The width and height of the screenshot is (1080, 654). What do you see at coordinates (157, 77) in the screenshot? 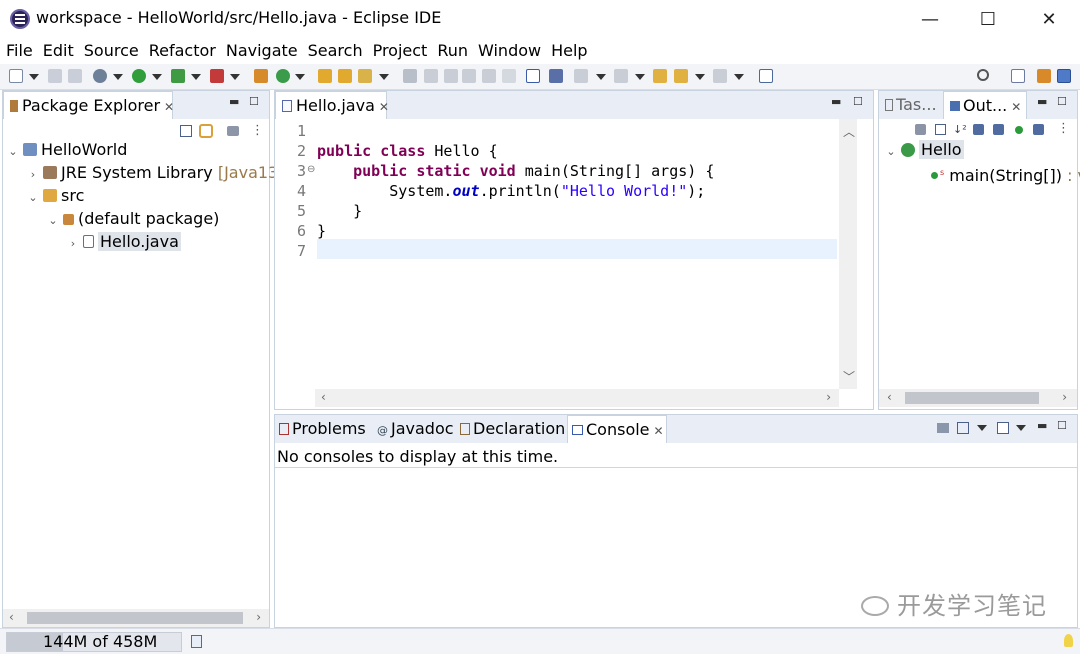
I see `run-dropdown-icon` at bounding box center [157, 77].